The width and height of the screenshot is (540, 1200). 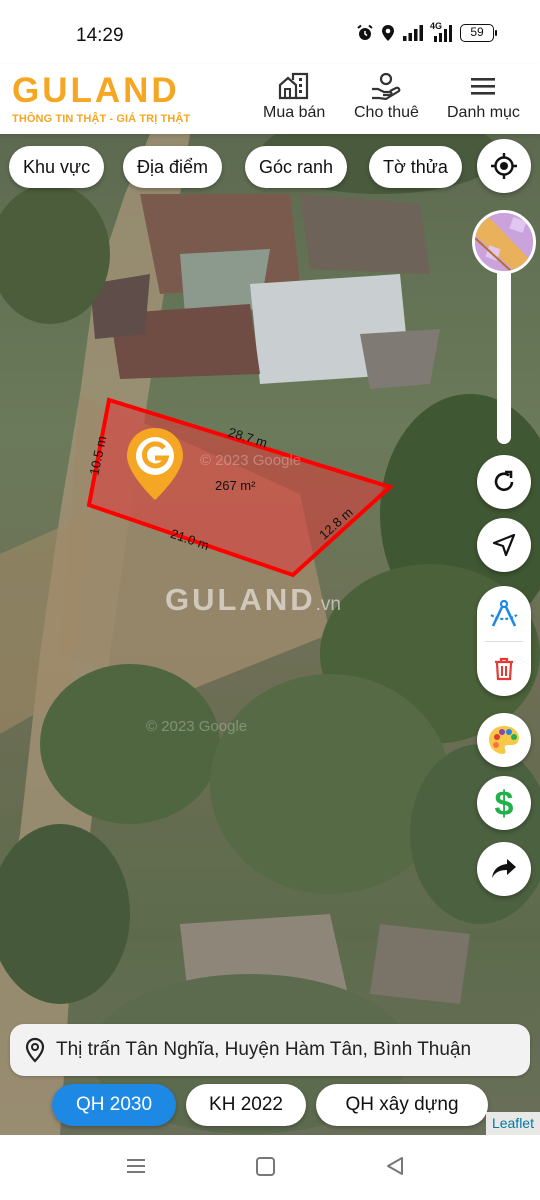 I want to click on chip-to-thua: Tờ thửa, so click(x=415, y=167).